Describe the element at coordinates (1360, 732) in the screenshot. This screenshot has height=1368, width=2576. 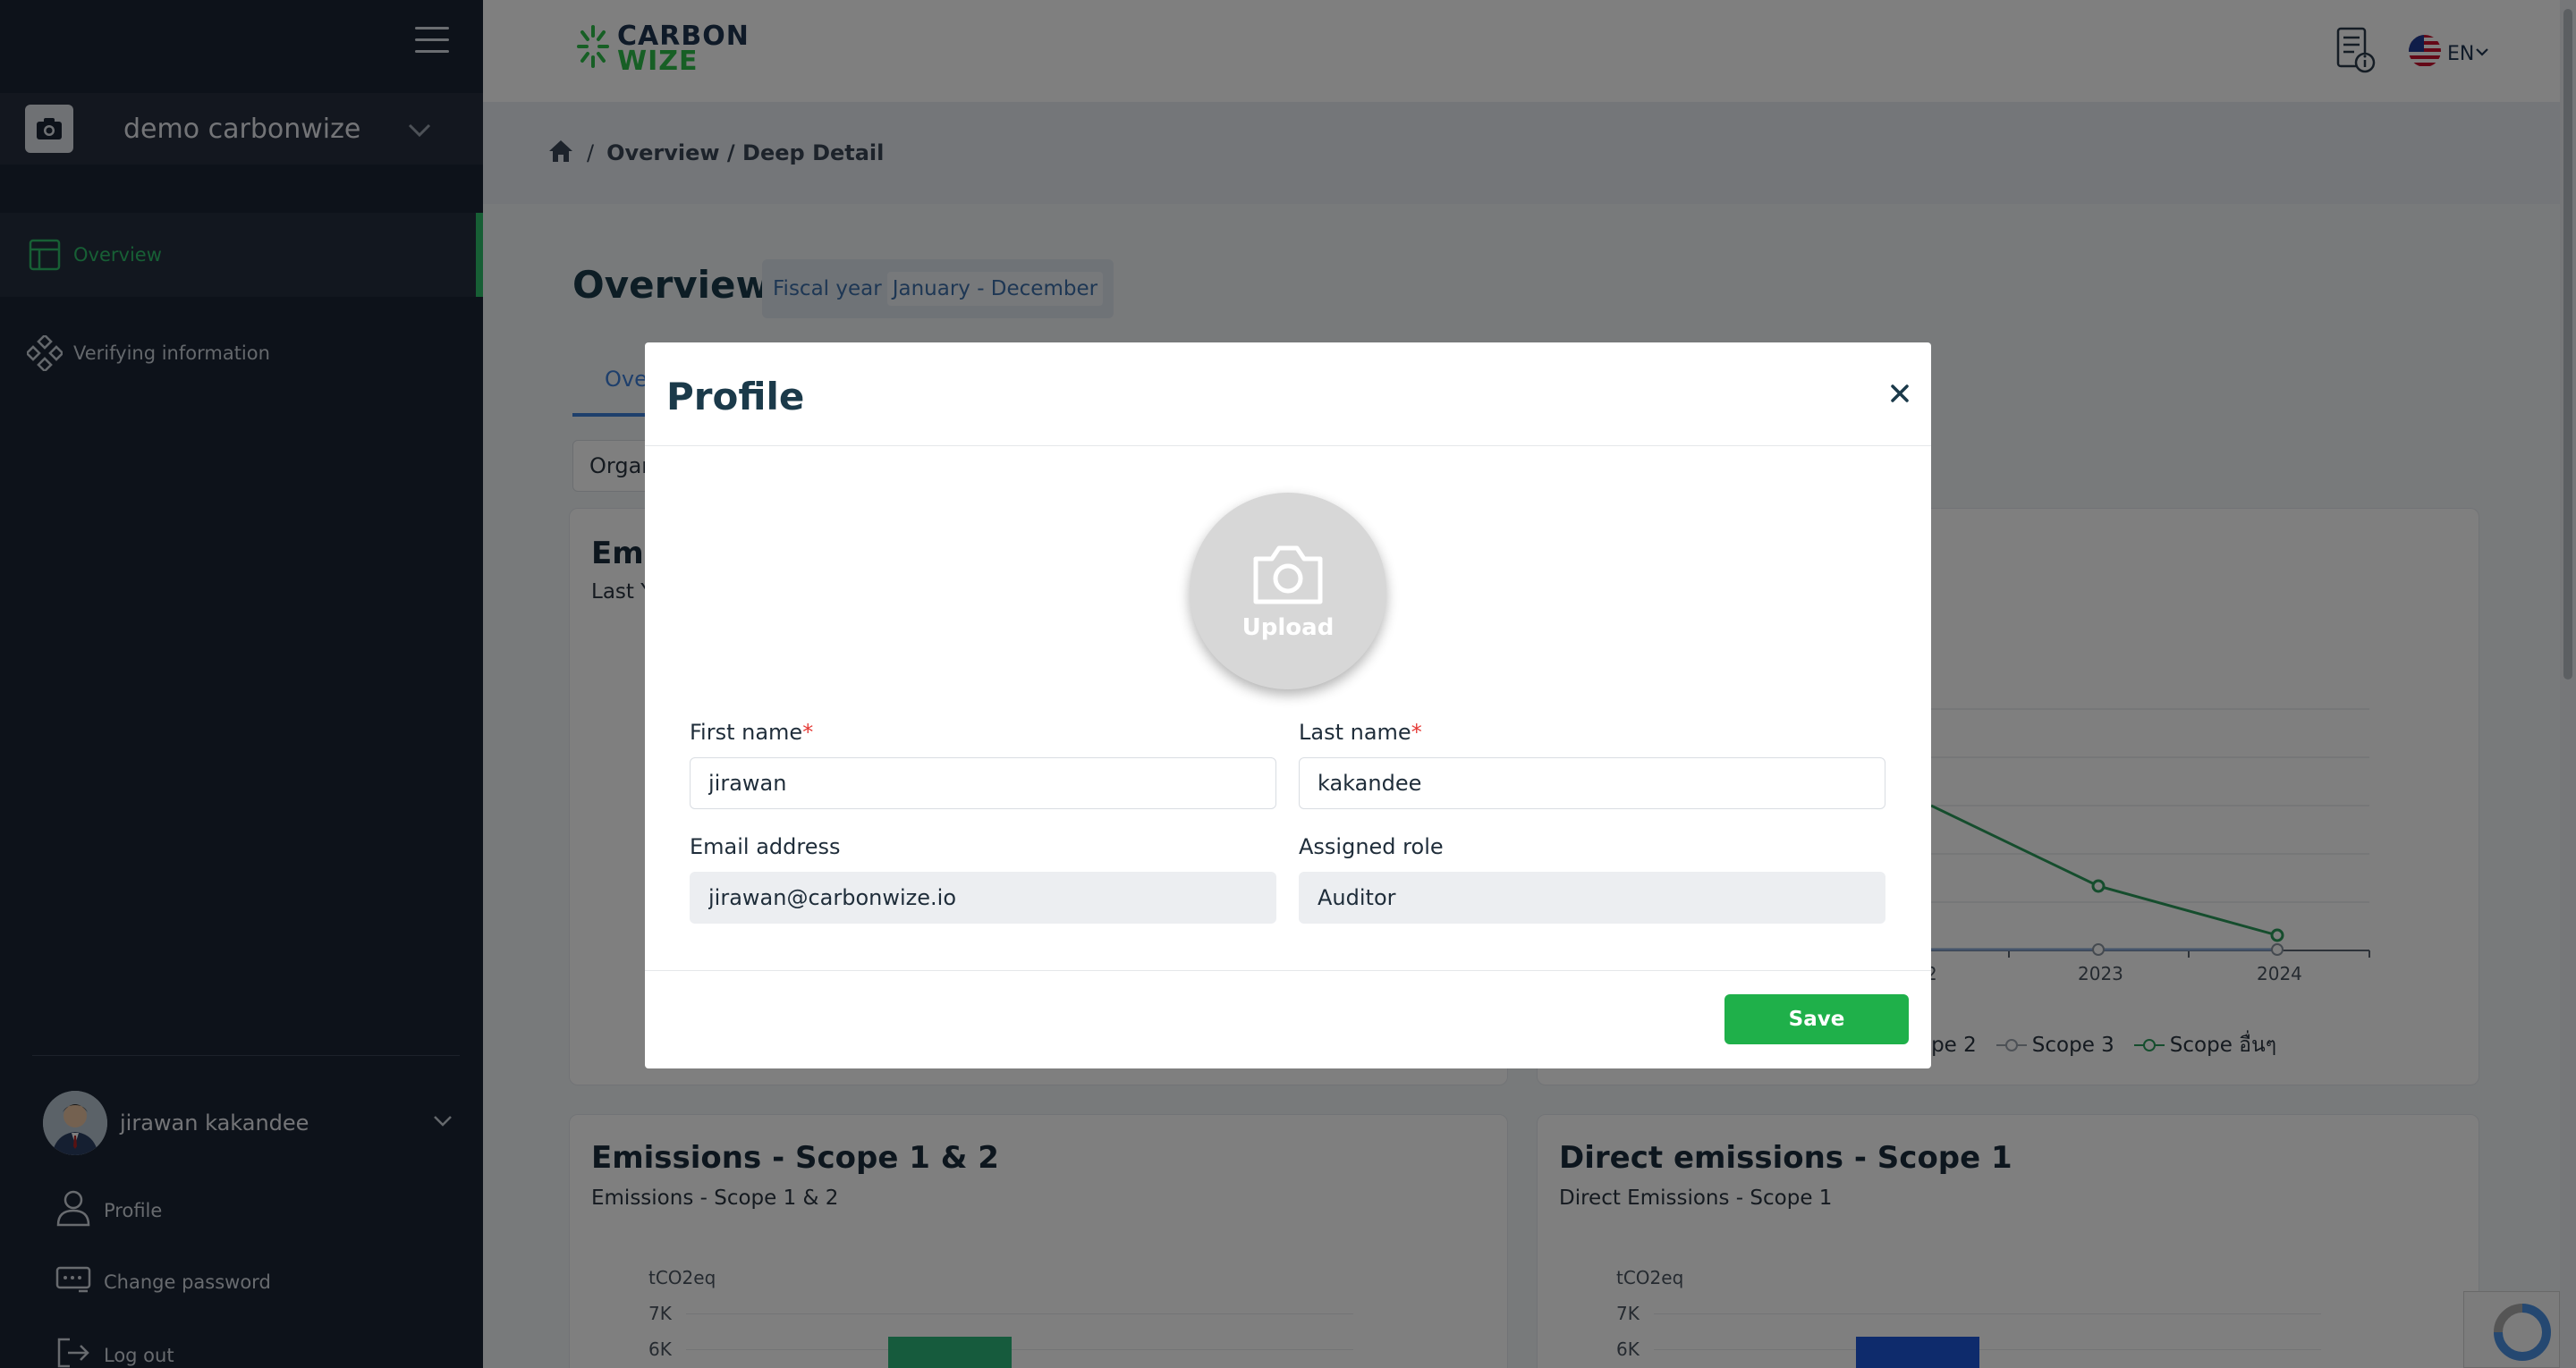
I see `last-name-label: Last name*` at that location.